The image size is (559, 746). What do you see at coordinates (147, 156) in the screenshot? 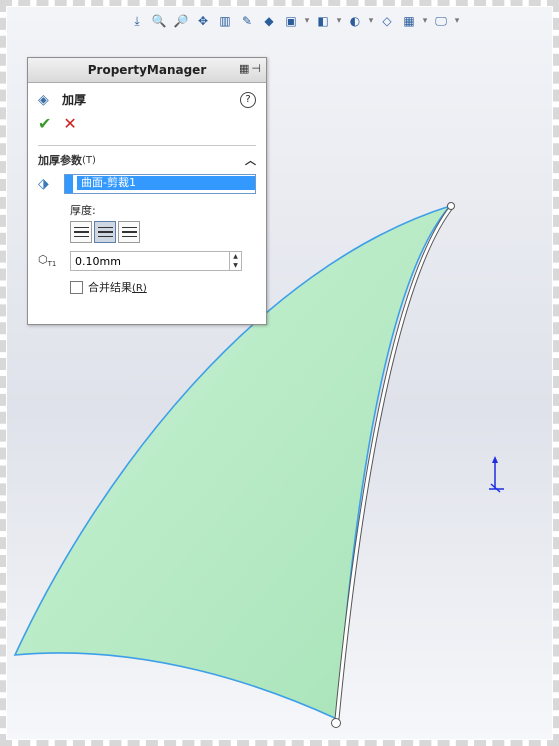
I see `thicken-parameters-group-header: 加厚参数 (T) ︿` at bounding box center [147, 156].